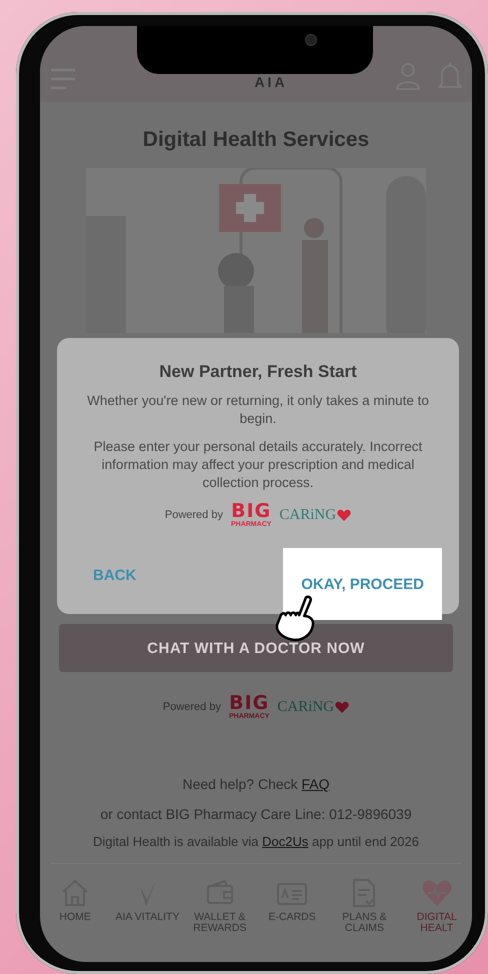  What do you see at coordinates (256, 648) in the screenshot?
I see `chat-button: CHAT WITH A DOCTOR NOW` at bounding box center [256, 648].